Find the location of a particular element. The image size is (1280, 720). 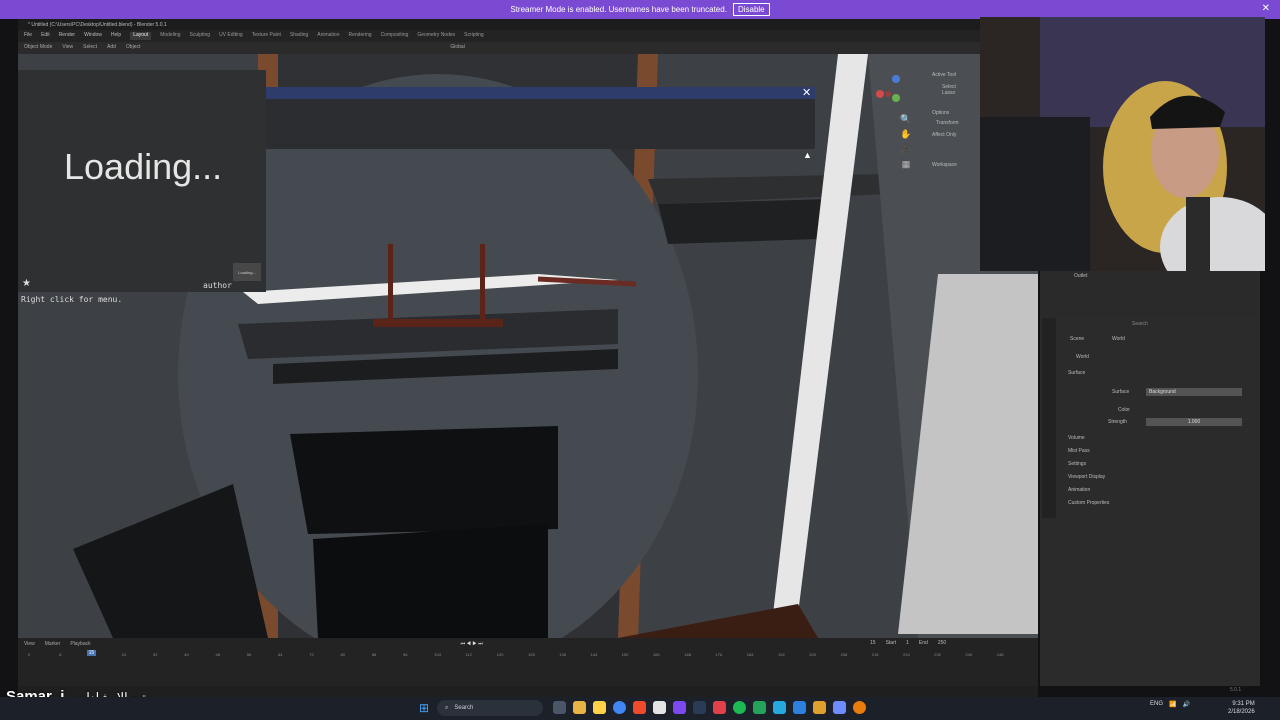

header-select: Select is located at coordinates (90, 48).